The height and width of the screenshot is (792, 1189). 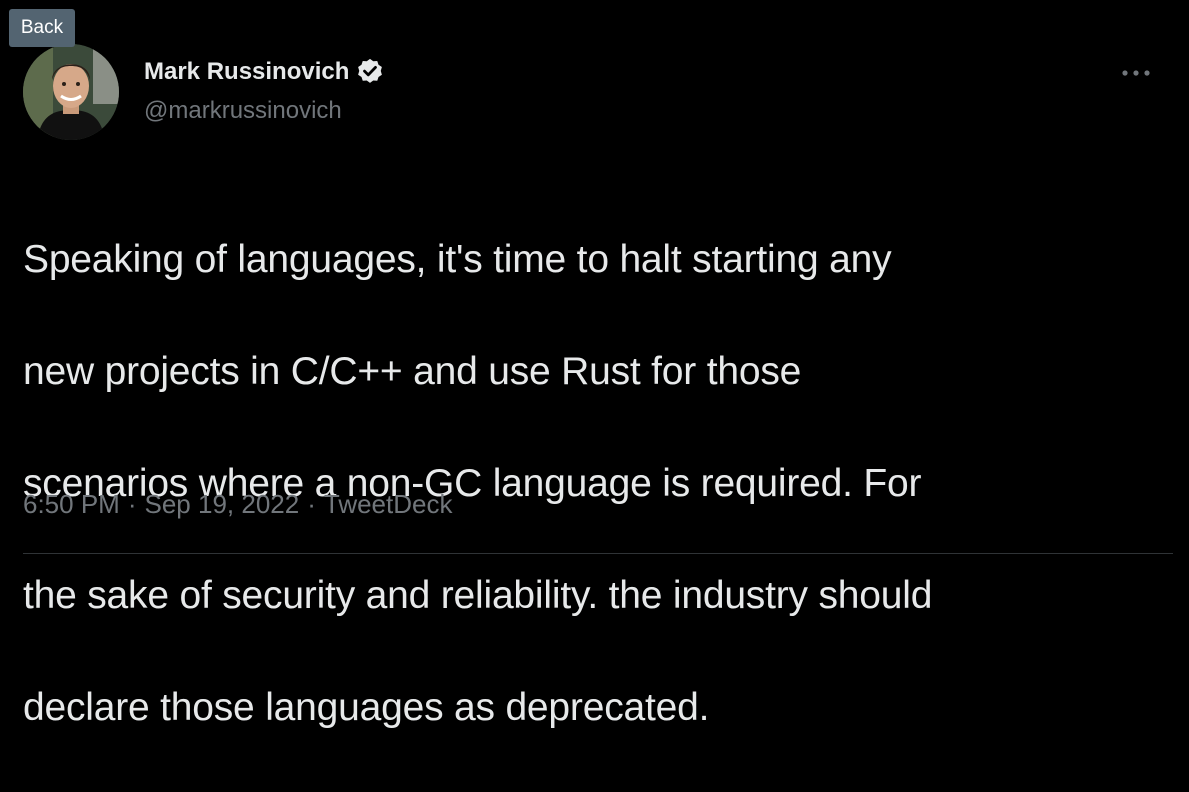 I want to click on avatar, so click(x=71, y=92).